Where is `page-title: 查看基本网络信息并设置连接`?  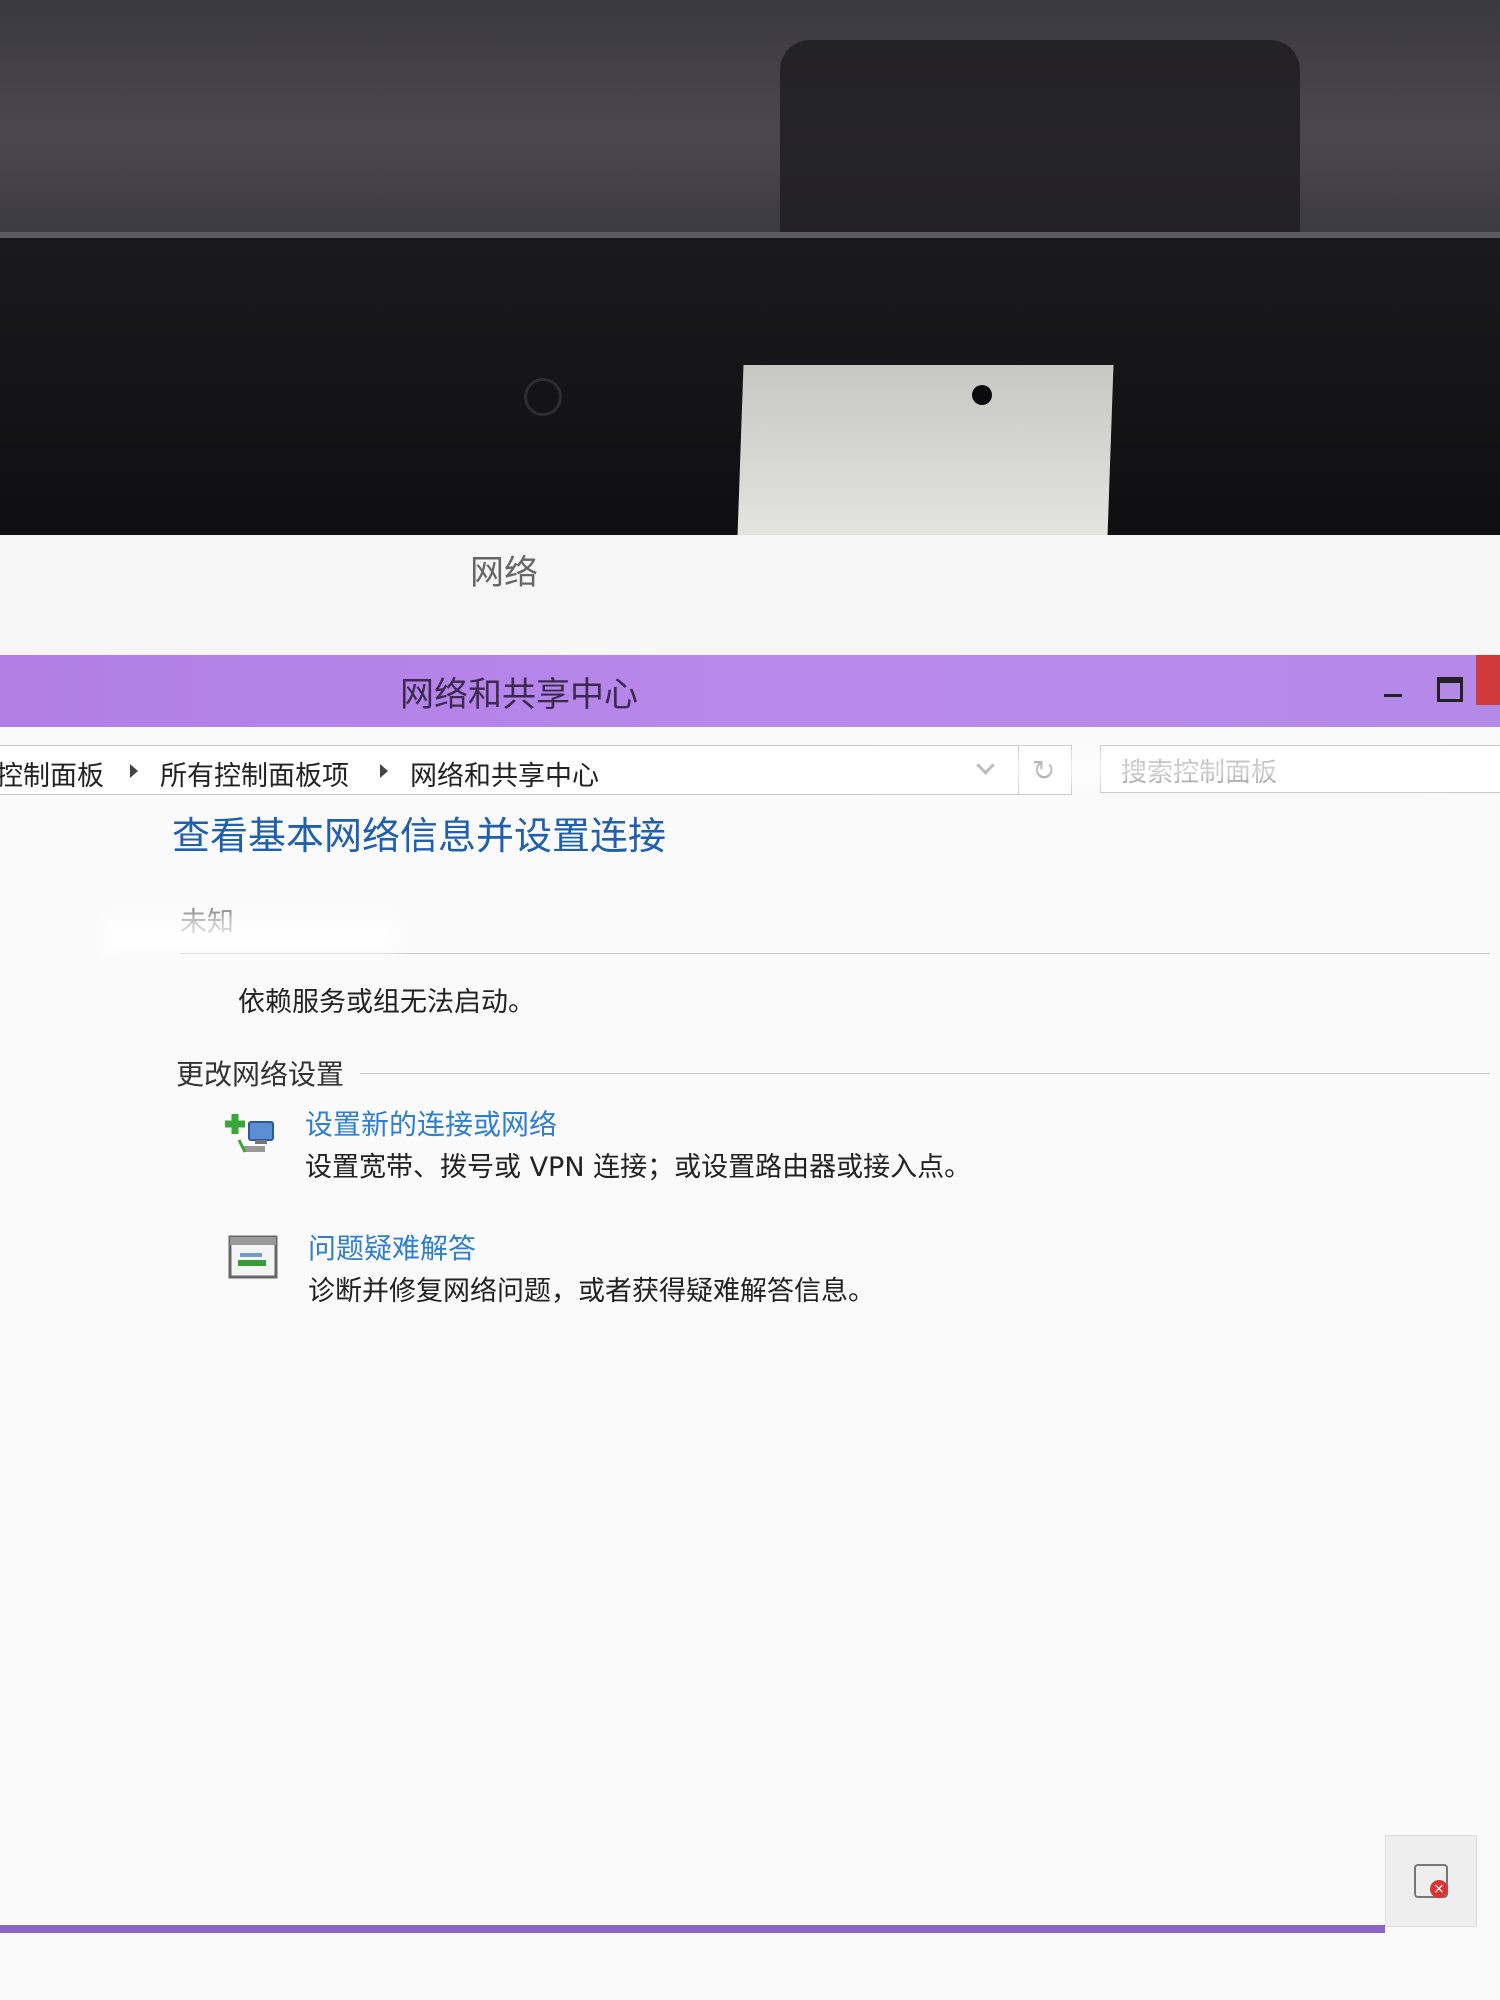 page-title: 查看基本网络信息并设置连接 is located at coordinates (419, 836).